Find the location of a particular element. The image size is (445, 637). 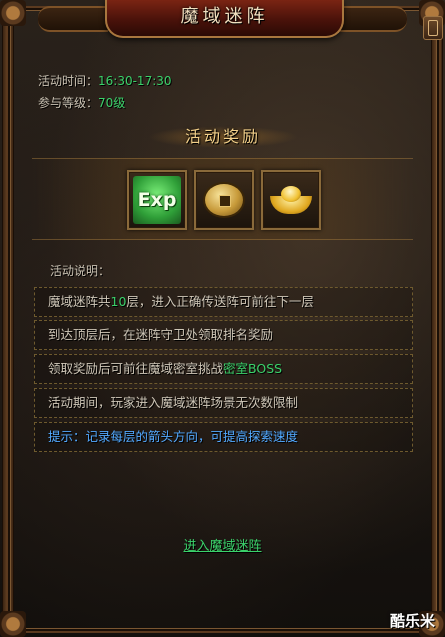

description-line: 领取奖励后可前往魔域密室挑战密室BOSS is located at coordinates (223, 369).